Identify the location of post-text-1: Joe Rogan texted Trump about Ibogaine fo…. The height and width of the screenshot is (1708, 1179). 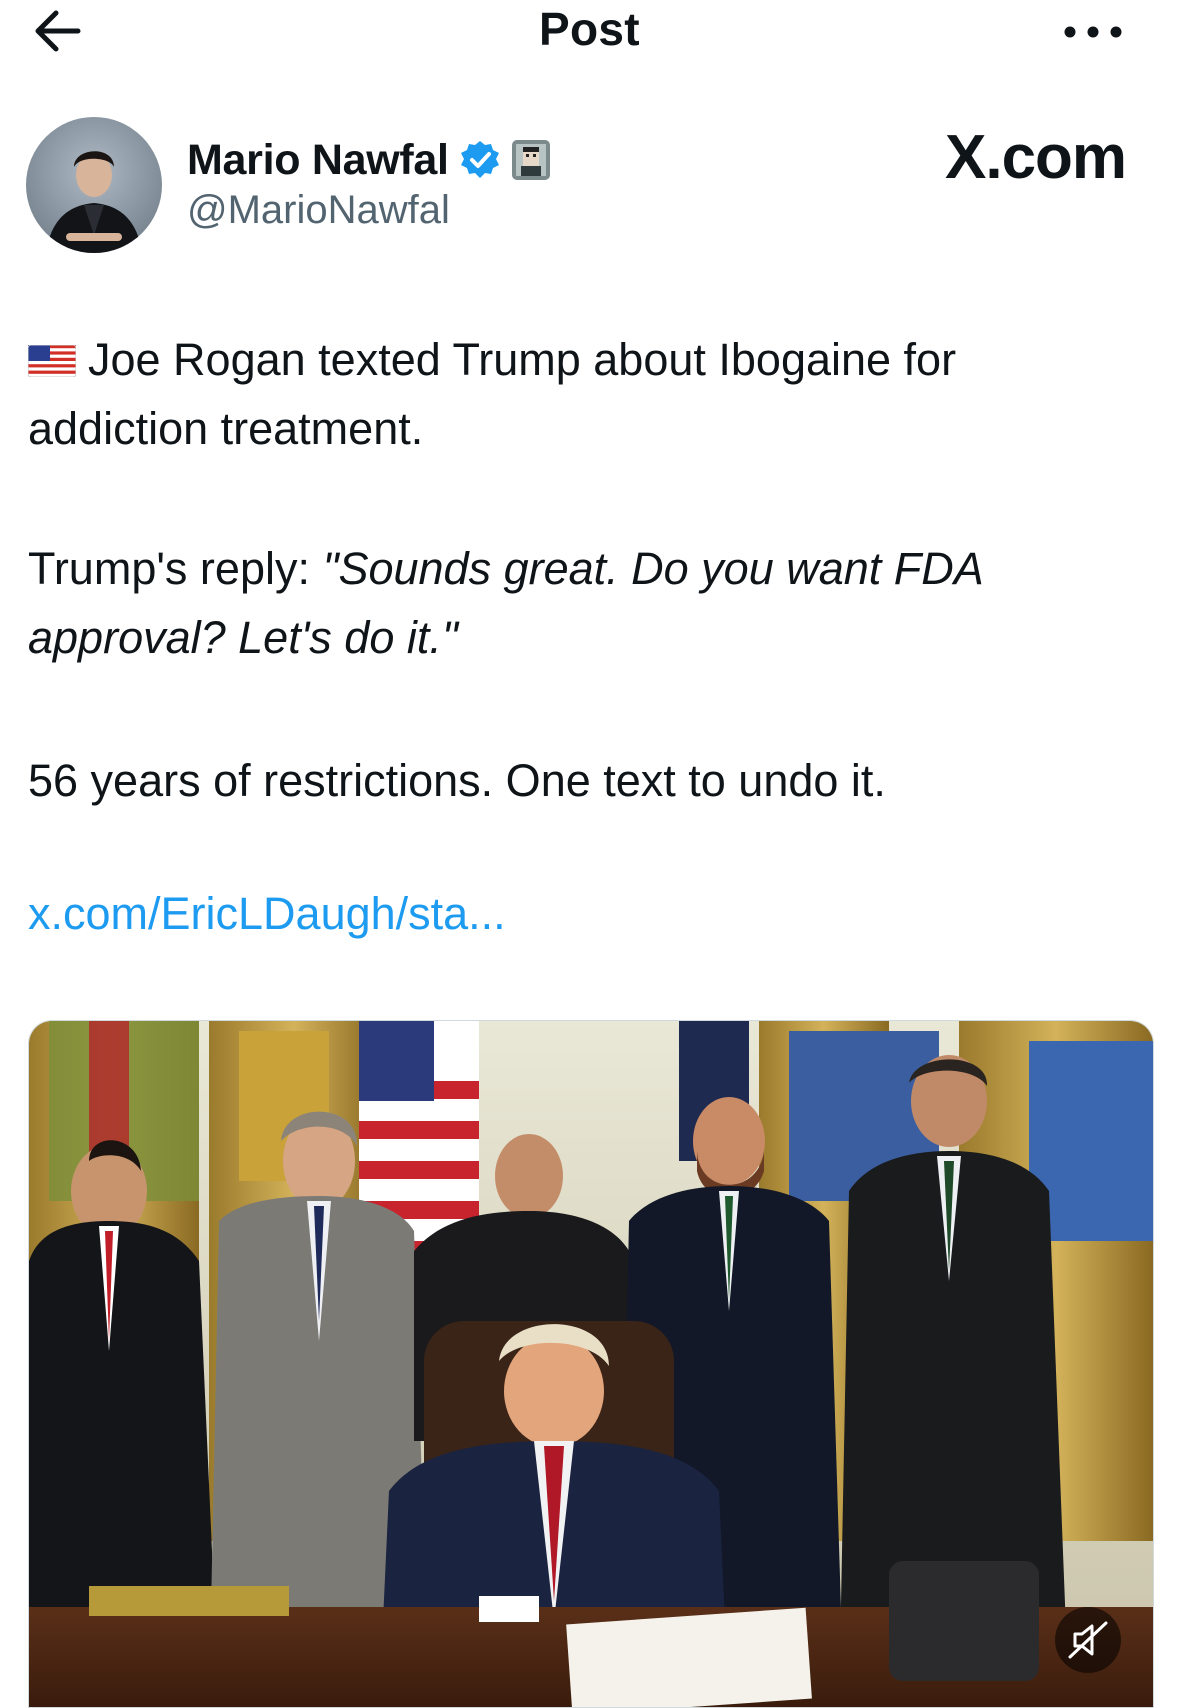
(492, 394).